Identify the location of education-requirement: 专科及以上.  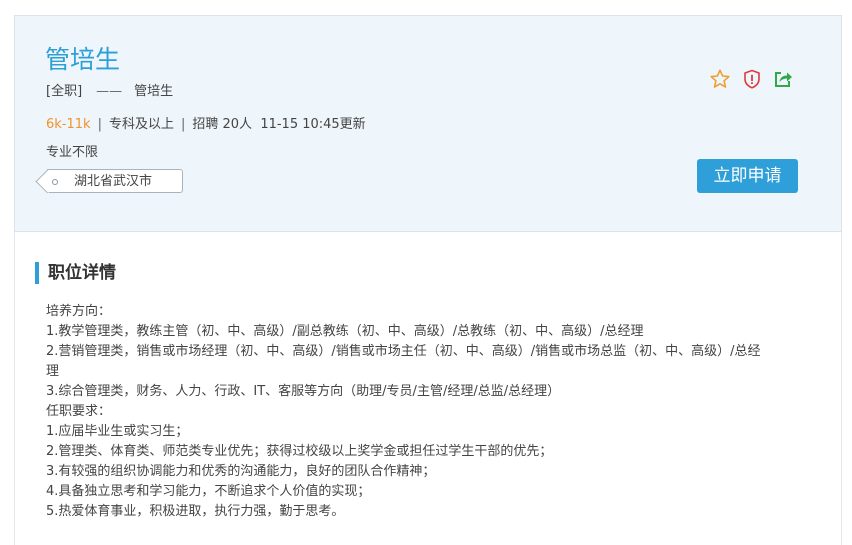
(141, 124).